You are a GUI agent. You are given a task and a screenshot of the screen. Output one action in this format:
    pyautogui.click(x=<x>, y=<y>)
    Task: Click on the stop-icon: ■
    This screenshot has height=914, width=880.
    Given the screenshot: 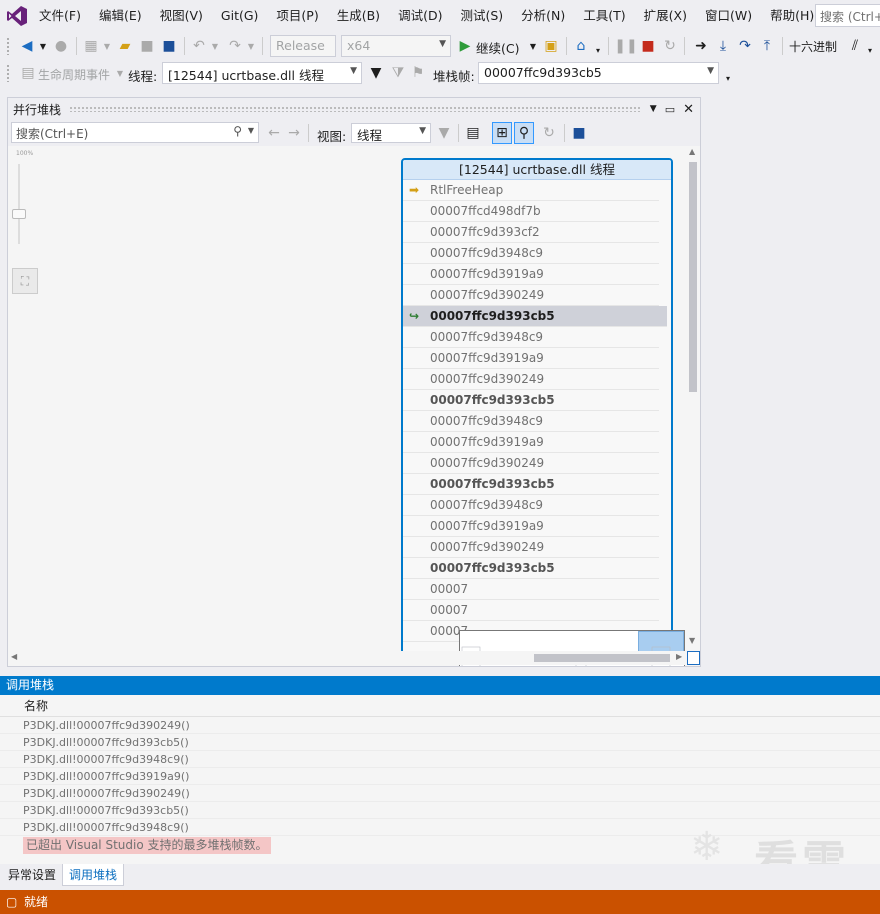 What is the action you would take?
    pyautogui.click(x=648, y=46)
    